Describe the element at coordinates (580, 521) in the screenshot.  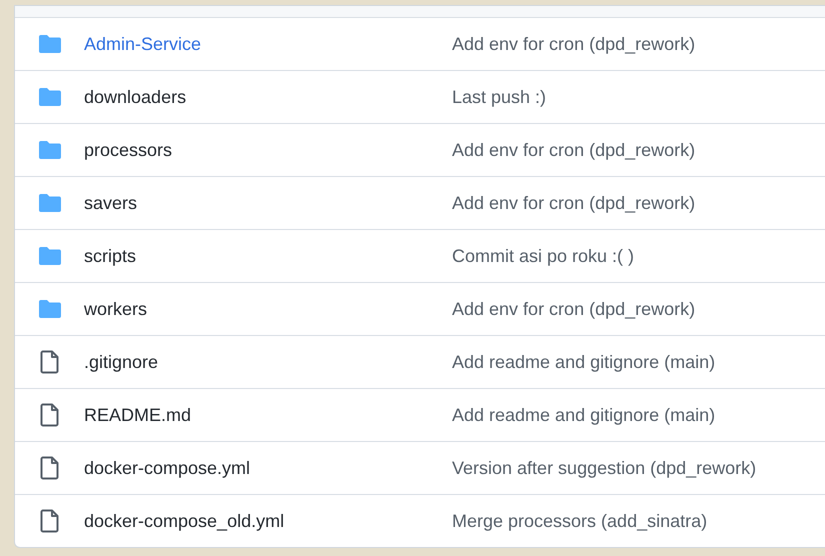
I see `commit-message-link: Merge processors (add_sinatra)` at that location.